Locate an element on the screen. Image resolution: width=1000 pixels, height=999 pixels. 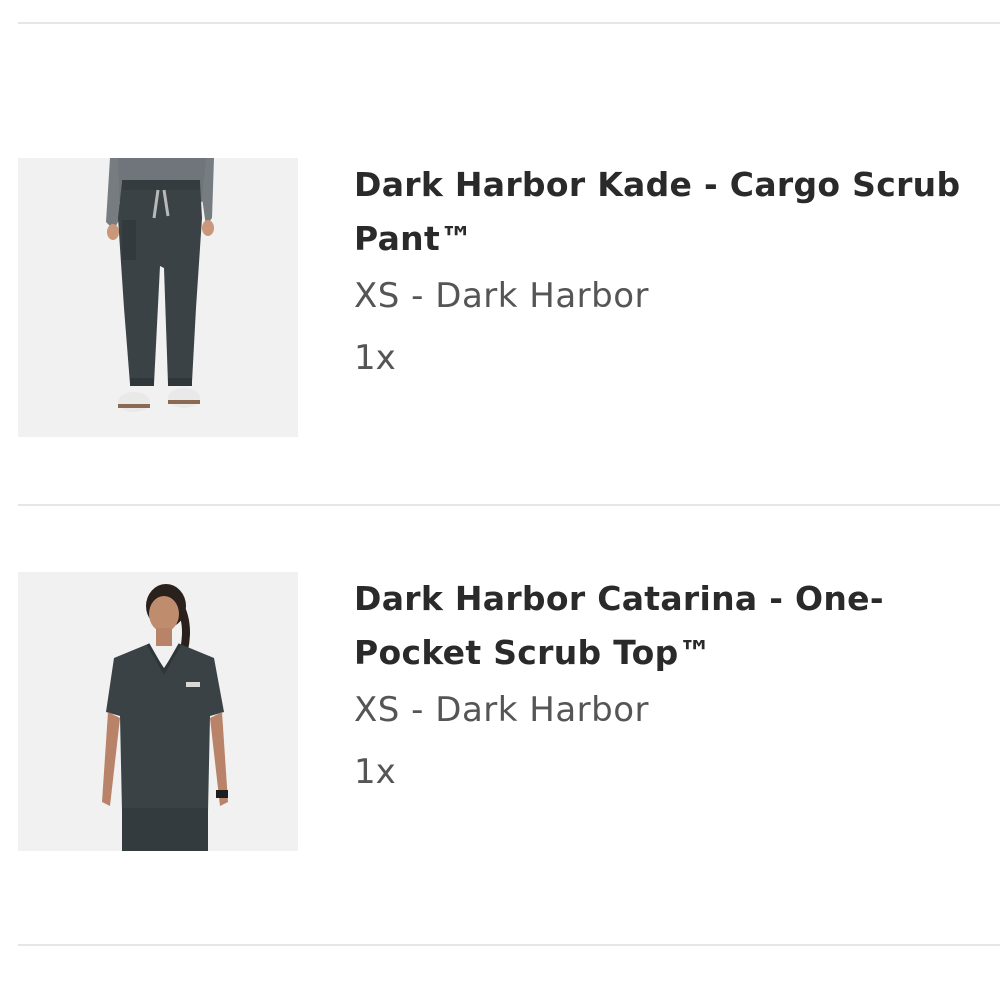
product-title: Dark Harbor Kade - Cargo Scrub Pant™ is located at coordinates (674, 212).